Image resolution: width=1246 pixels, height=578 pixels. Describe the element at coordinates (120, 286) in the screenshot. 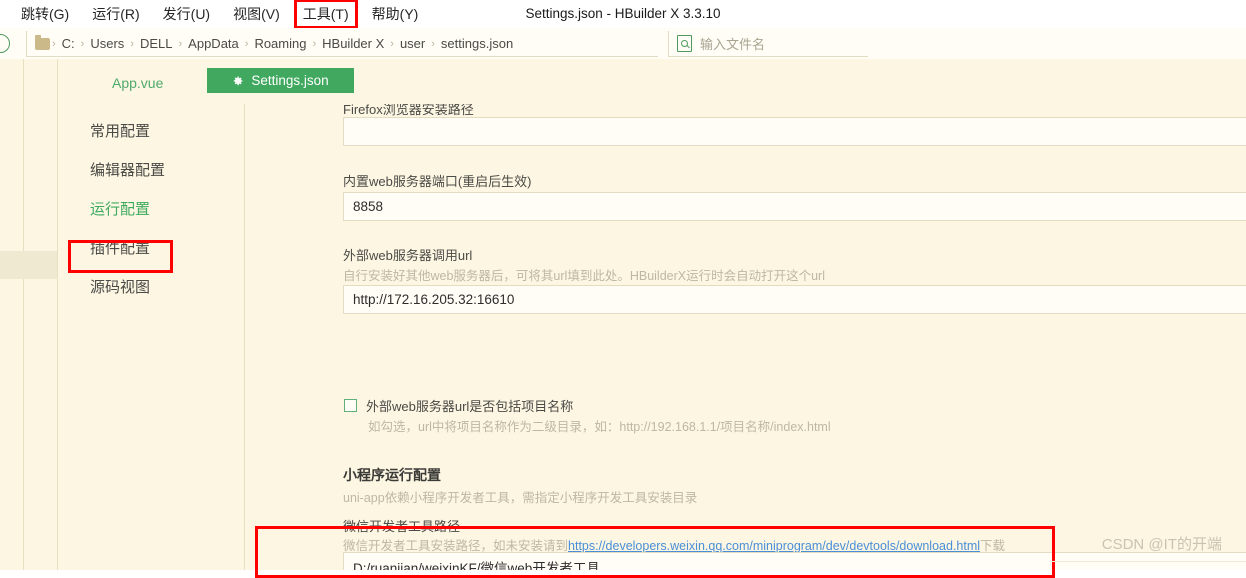

I see `sidebar-item-source: 源码视图` at that location.